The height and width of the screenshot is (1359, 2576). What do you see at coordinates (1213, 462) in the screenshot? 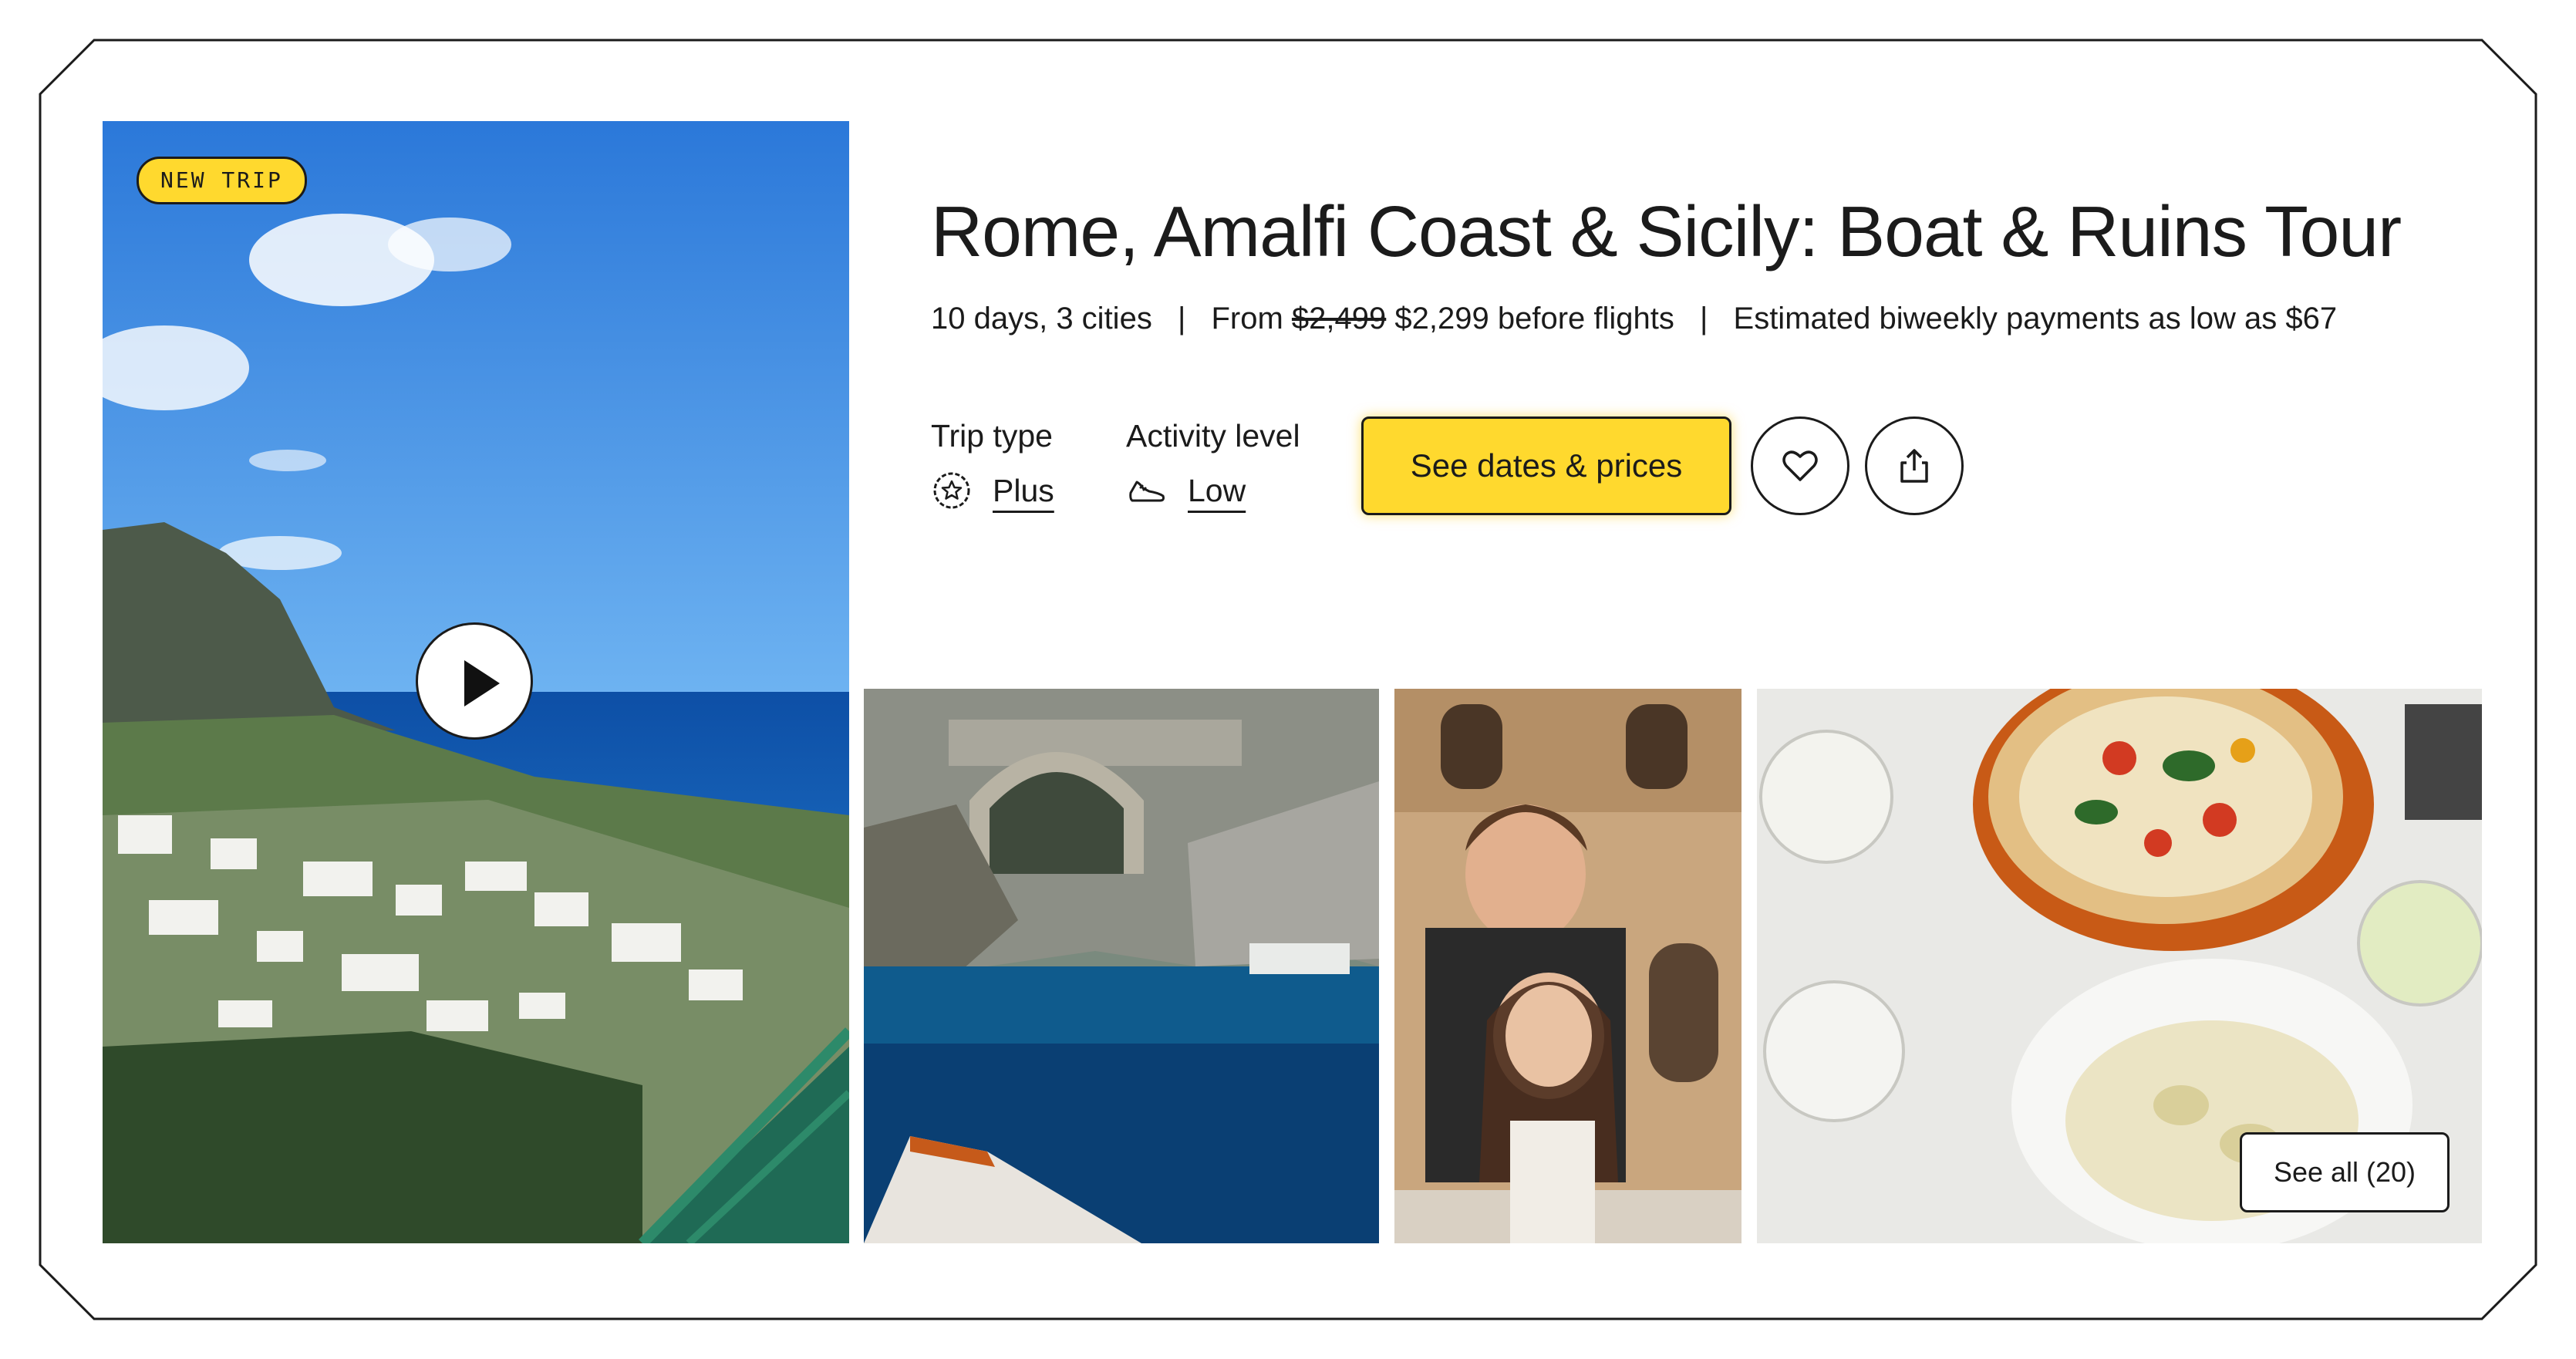
I see `activity-level: Activity level Low` at bounding box center [1213, 462].